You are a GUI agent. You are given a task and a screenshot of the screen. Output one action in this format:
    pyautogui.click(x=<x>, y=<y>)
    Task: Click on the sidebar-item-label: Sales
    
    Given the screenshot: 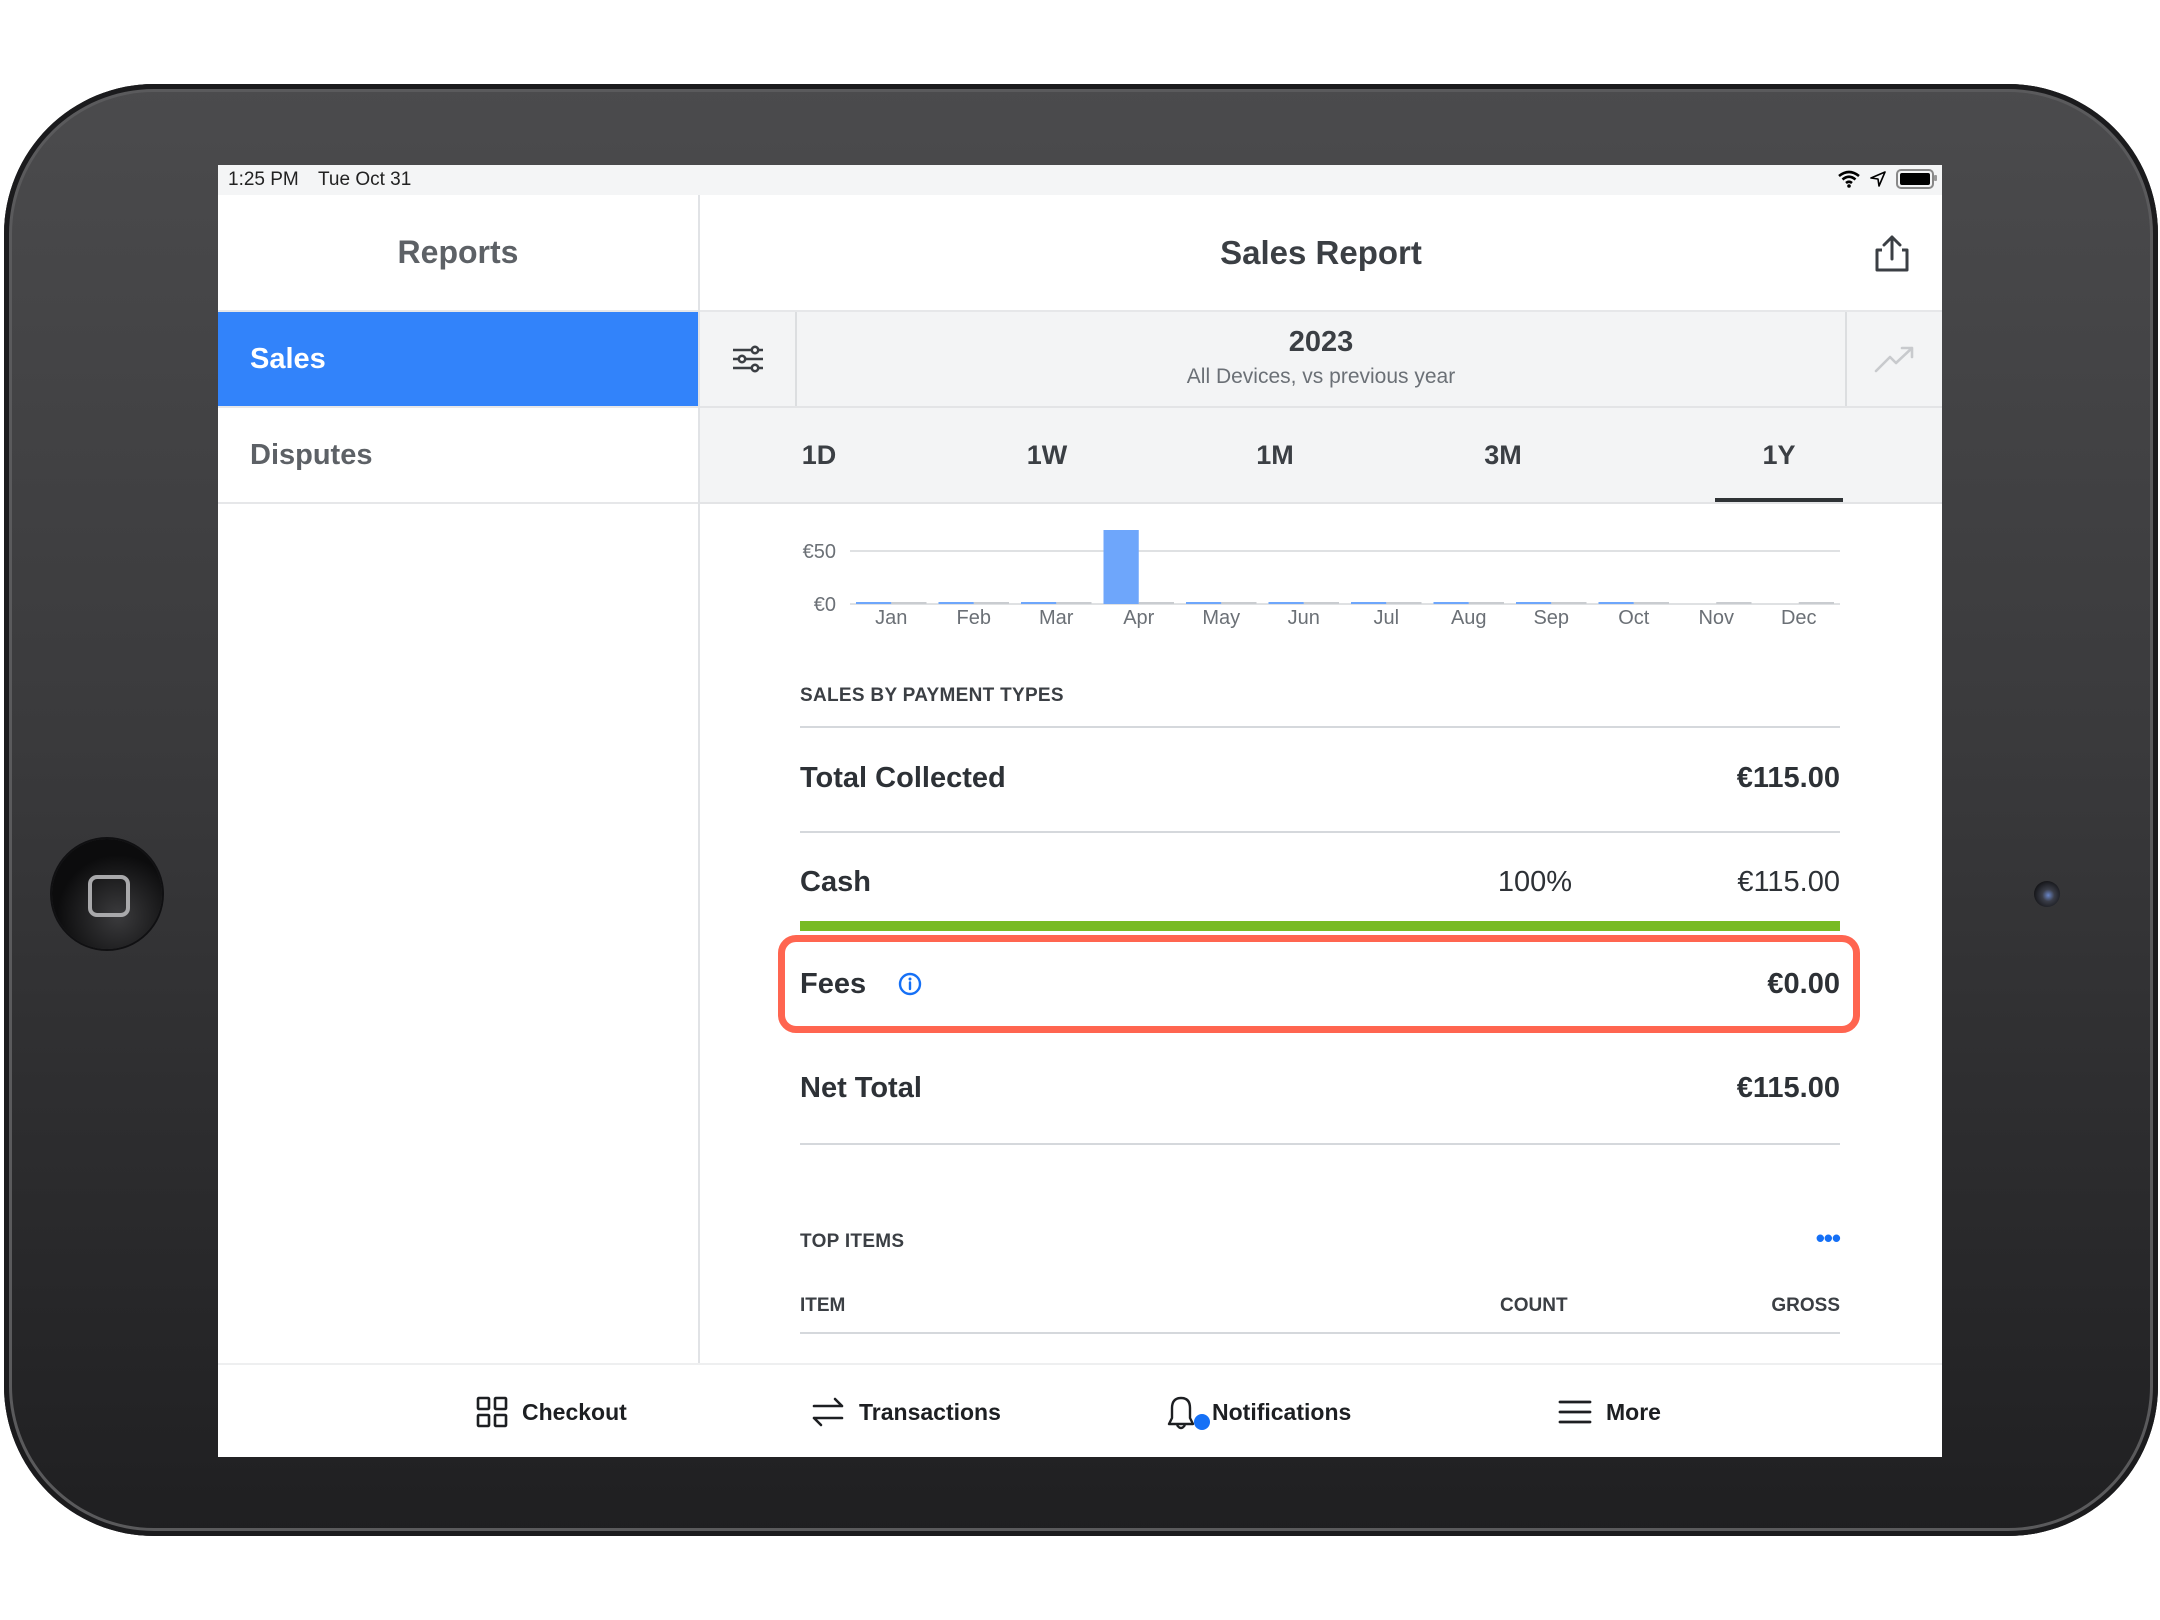 What is the action you would take?
    pyautogui.click(x=288, y=358)
    